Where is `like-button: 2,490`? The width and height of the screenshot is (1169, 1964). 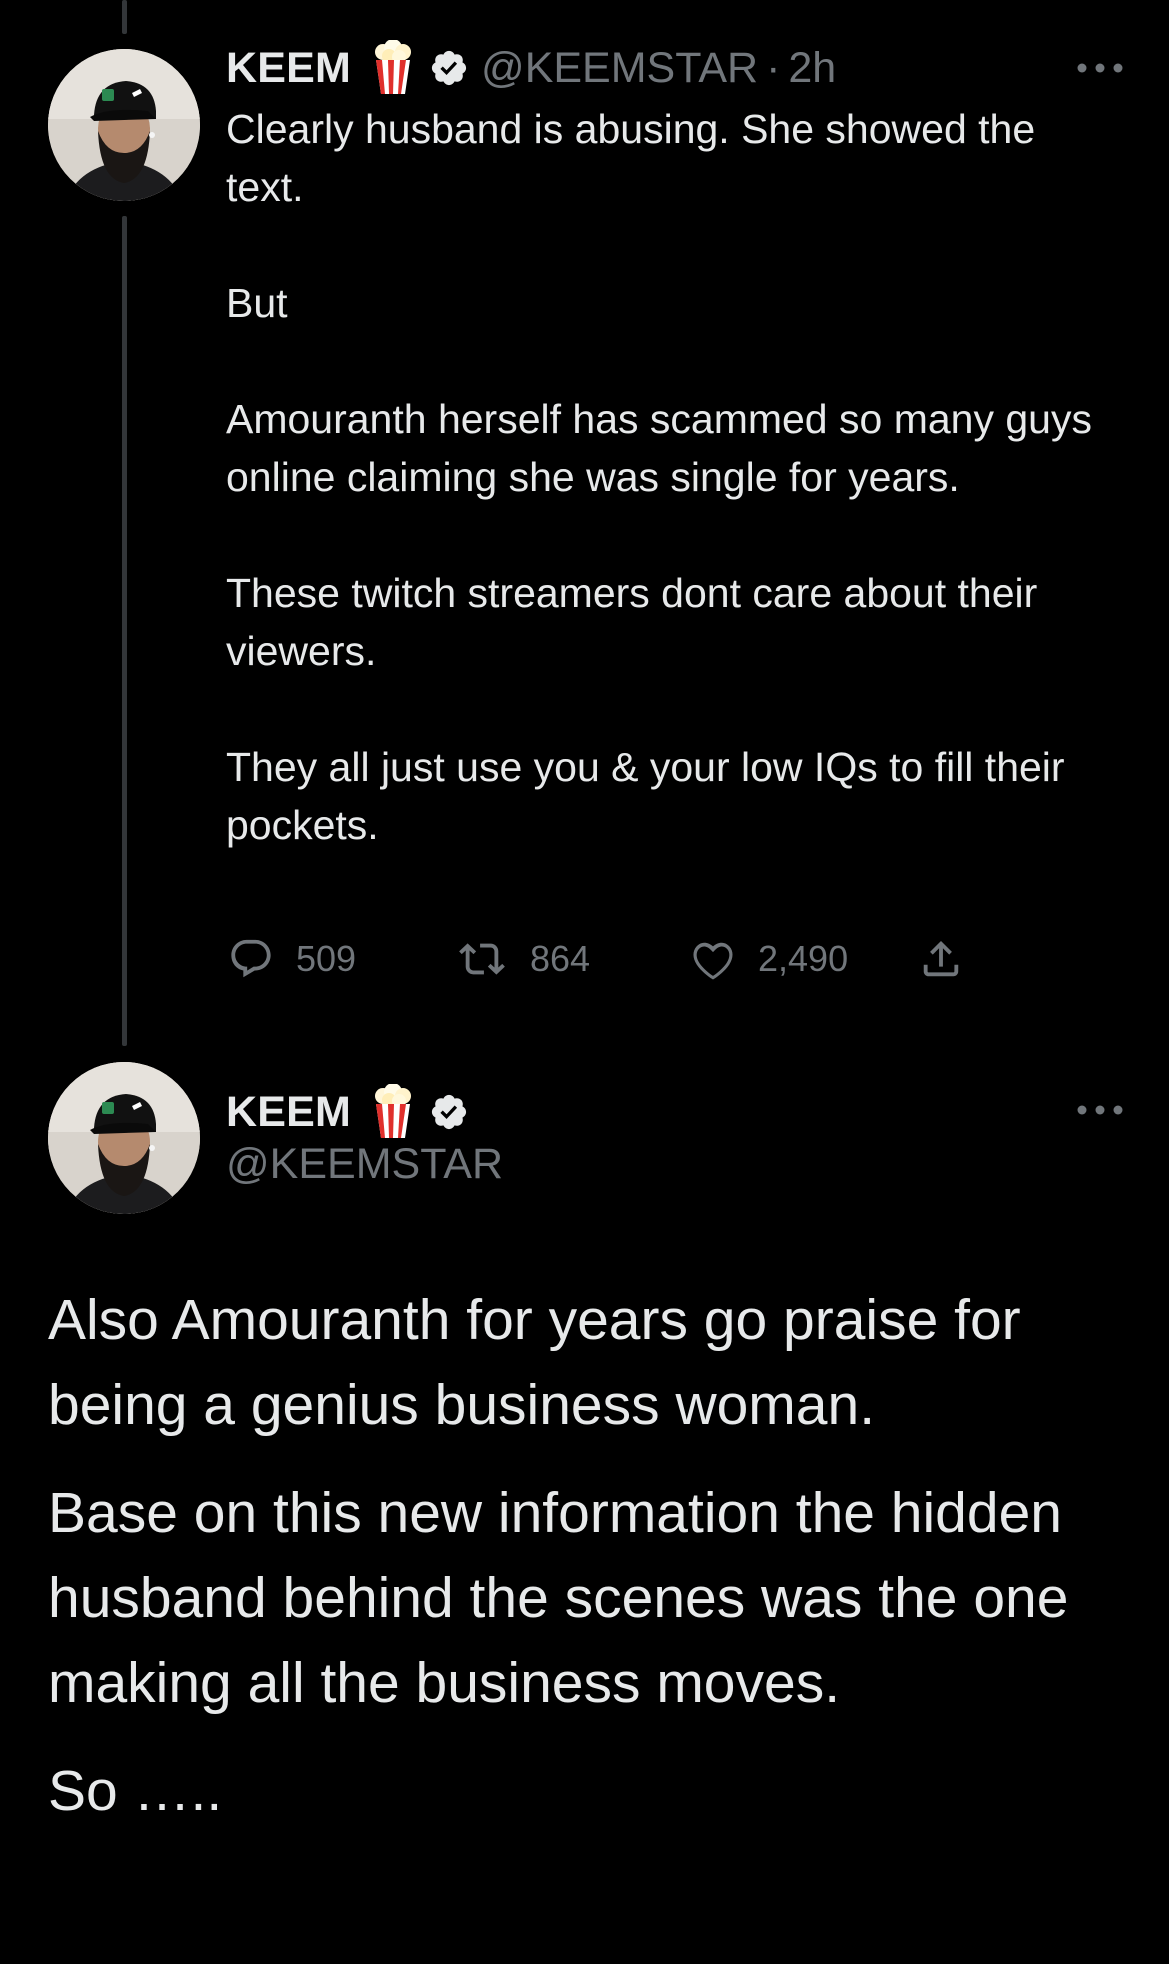 like-button: 2,490 is located at coordinates (768, 959).